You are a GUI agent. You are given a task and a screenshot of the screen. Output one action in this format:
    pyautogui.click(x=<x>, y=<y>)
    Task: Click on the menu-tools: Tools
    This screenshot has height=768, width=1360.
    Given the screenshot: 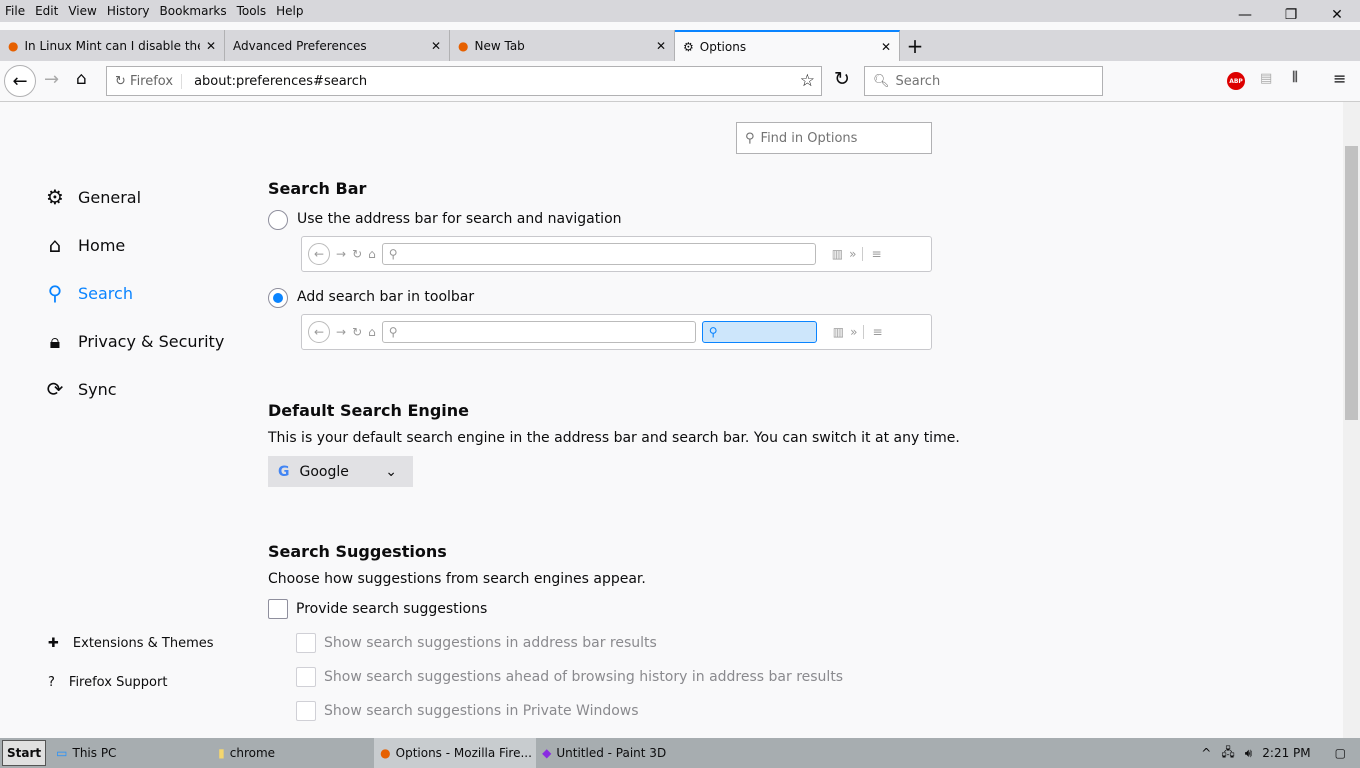 What is the action you would take?
    pyautogui.click(x=252, y=11)
    